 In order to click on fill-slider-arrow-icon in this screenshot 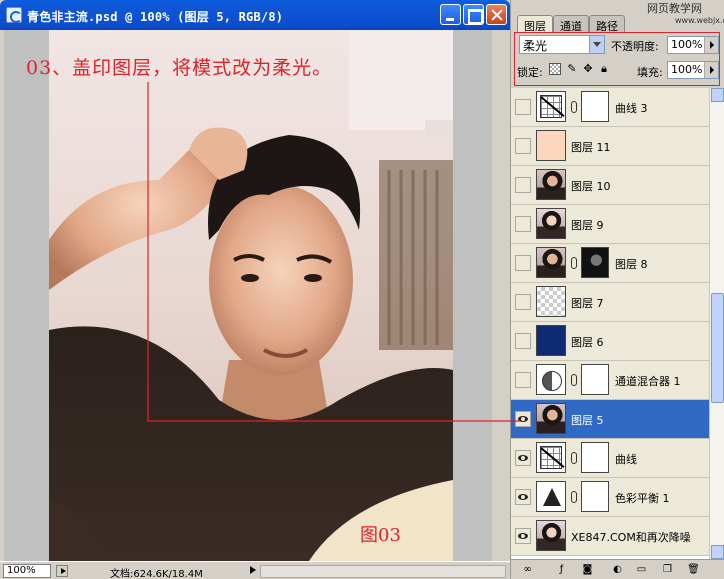, I will do `click(711, 70)`.